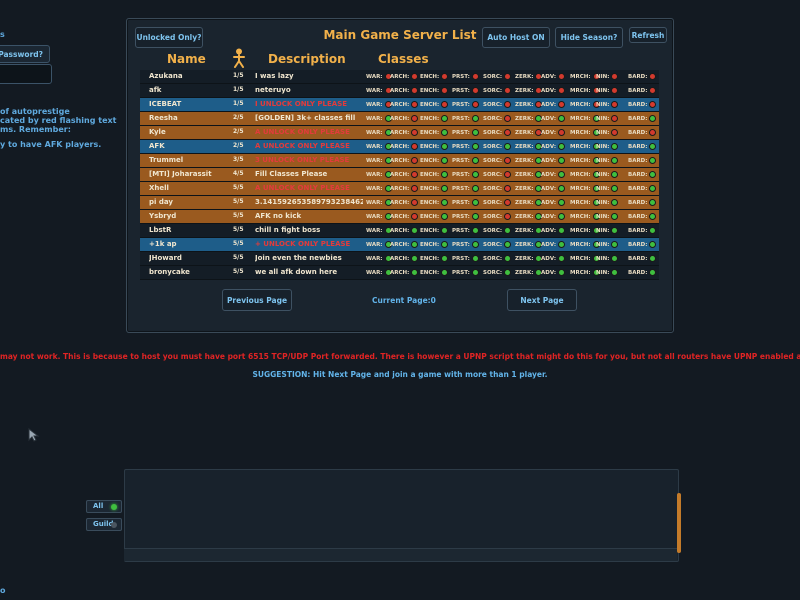  I want to click on class-label: NIN:, so click(603, 189).